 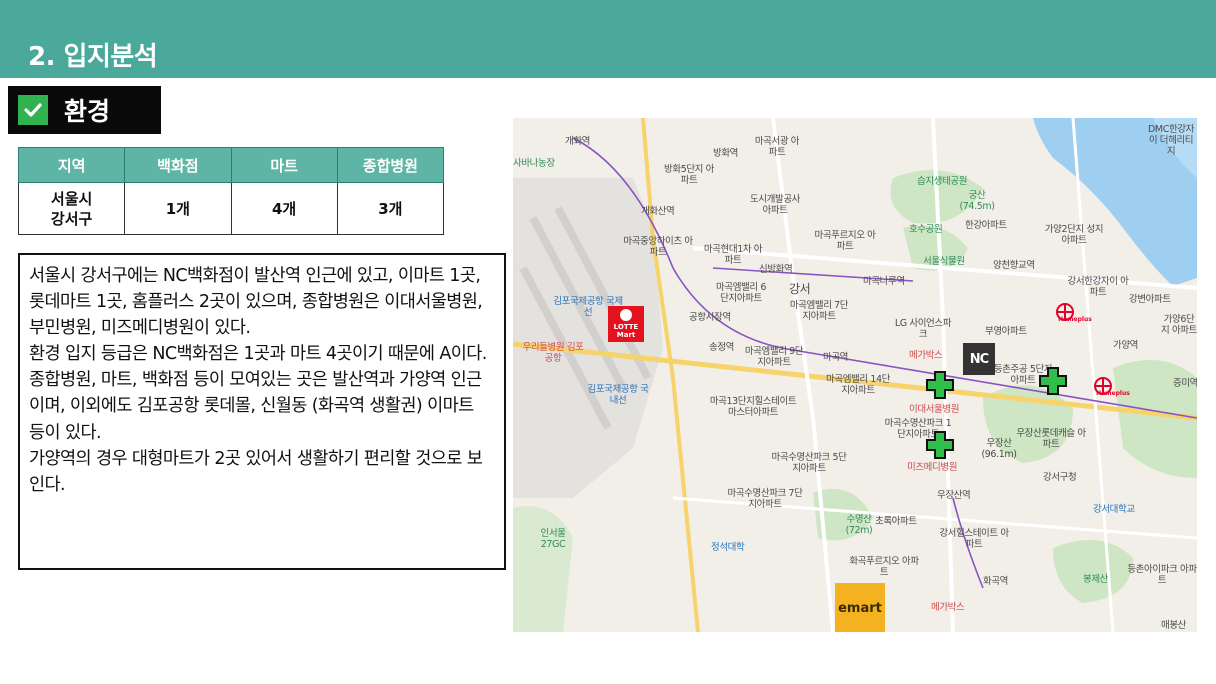 I want to click on map-label: 김포국제공항 국내선, so click(x=618, y=395).